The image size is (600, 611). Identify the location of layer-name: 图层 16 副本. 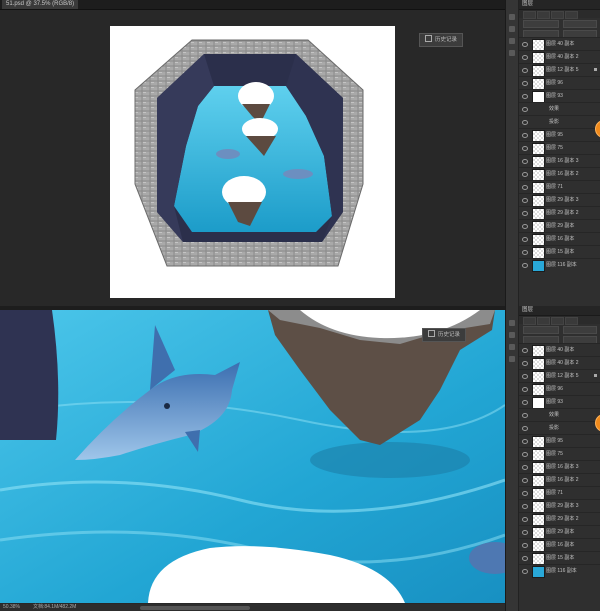
(560, 545).